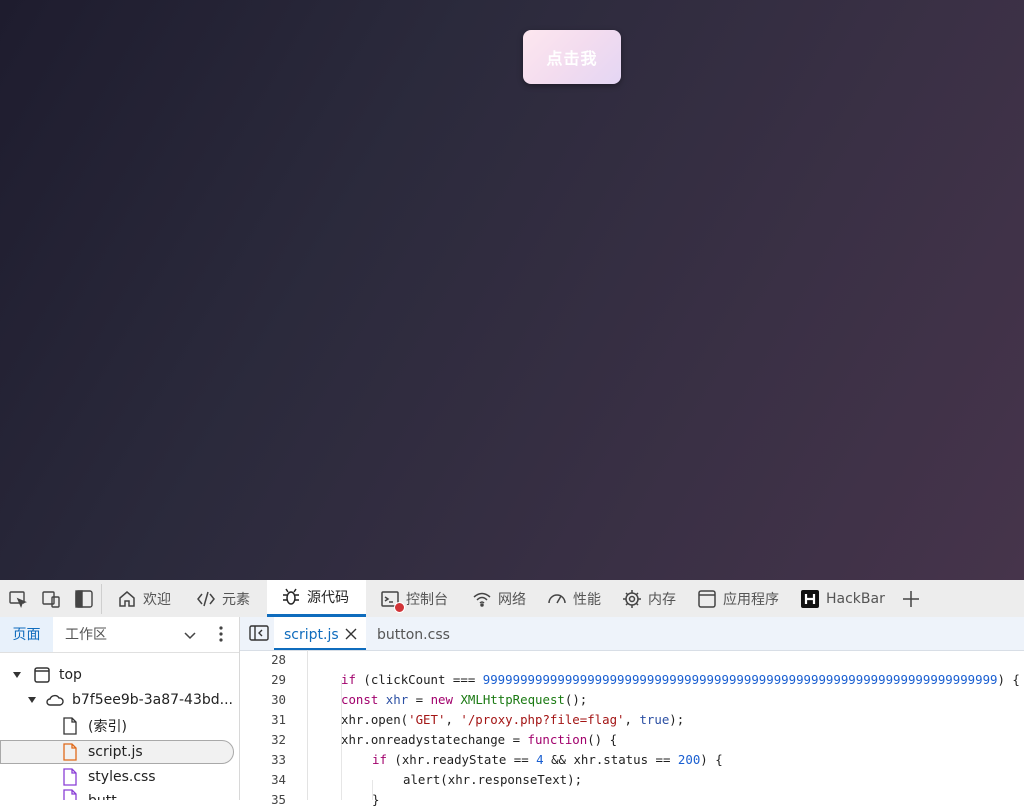 This screenshot has width=1024, height=807. Describe the element at coordinates (89, 794) in the screenshot. I see `tree-file-button-css: butt` at that location.